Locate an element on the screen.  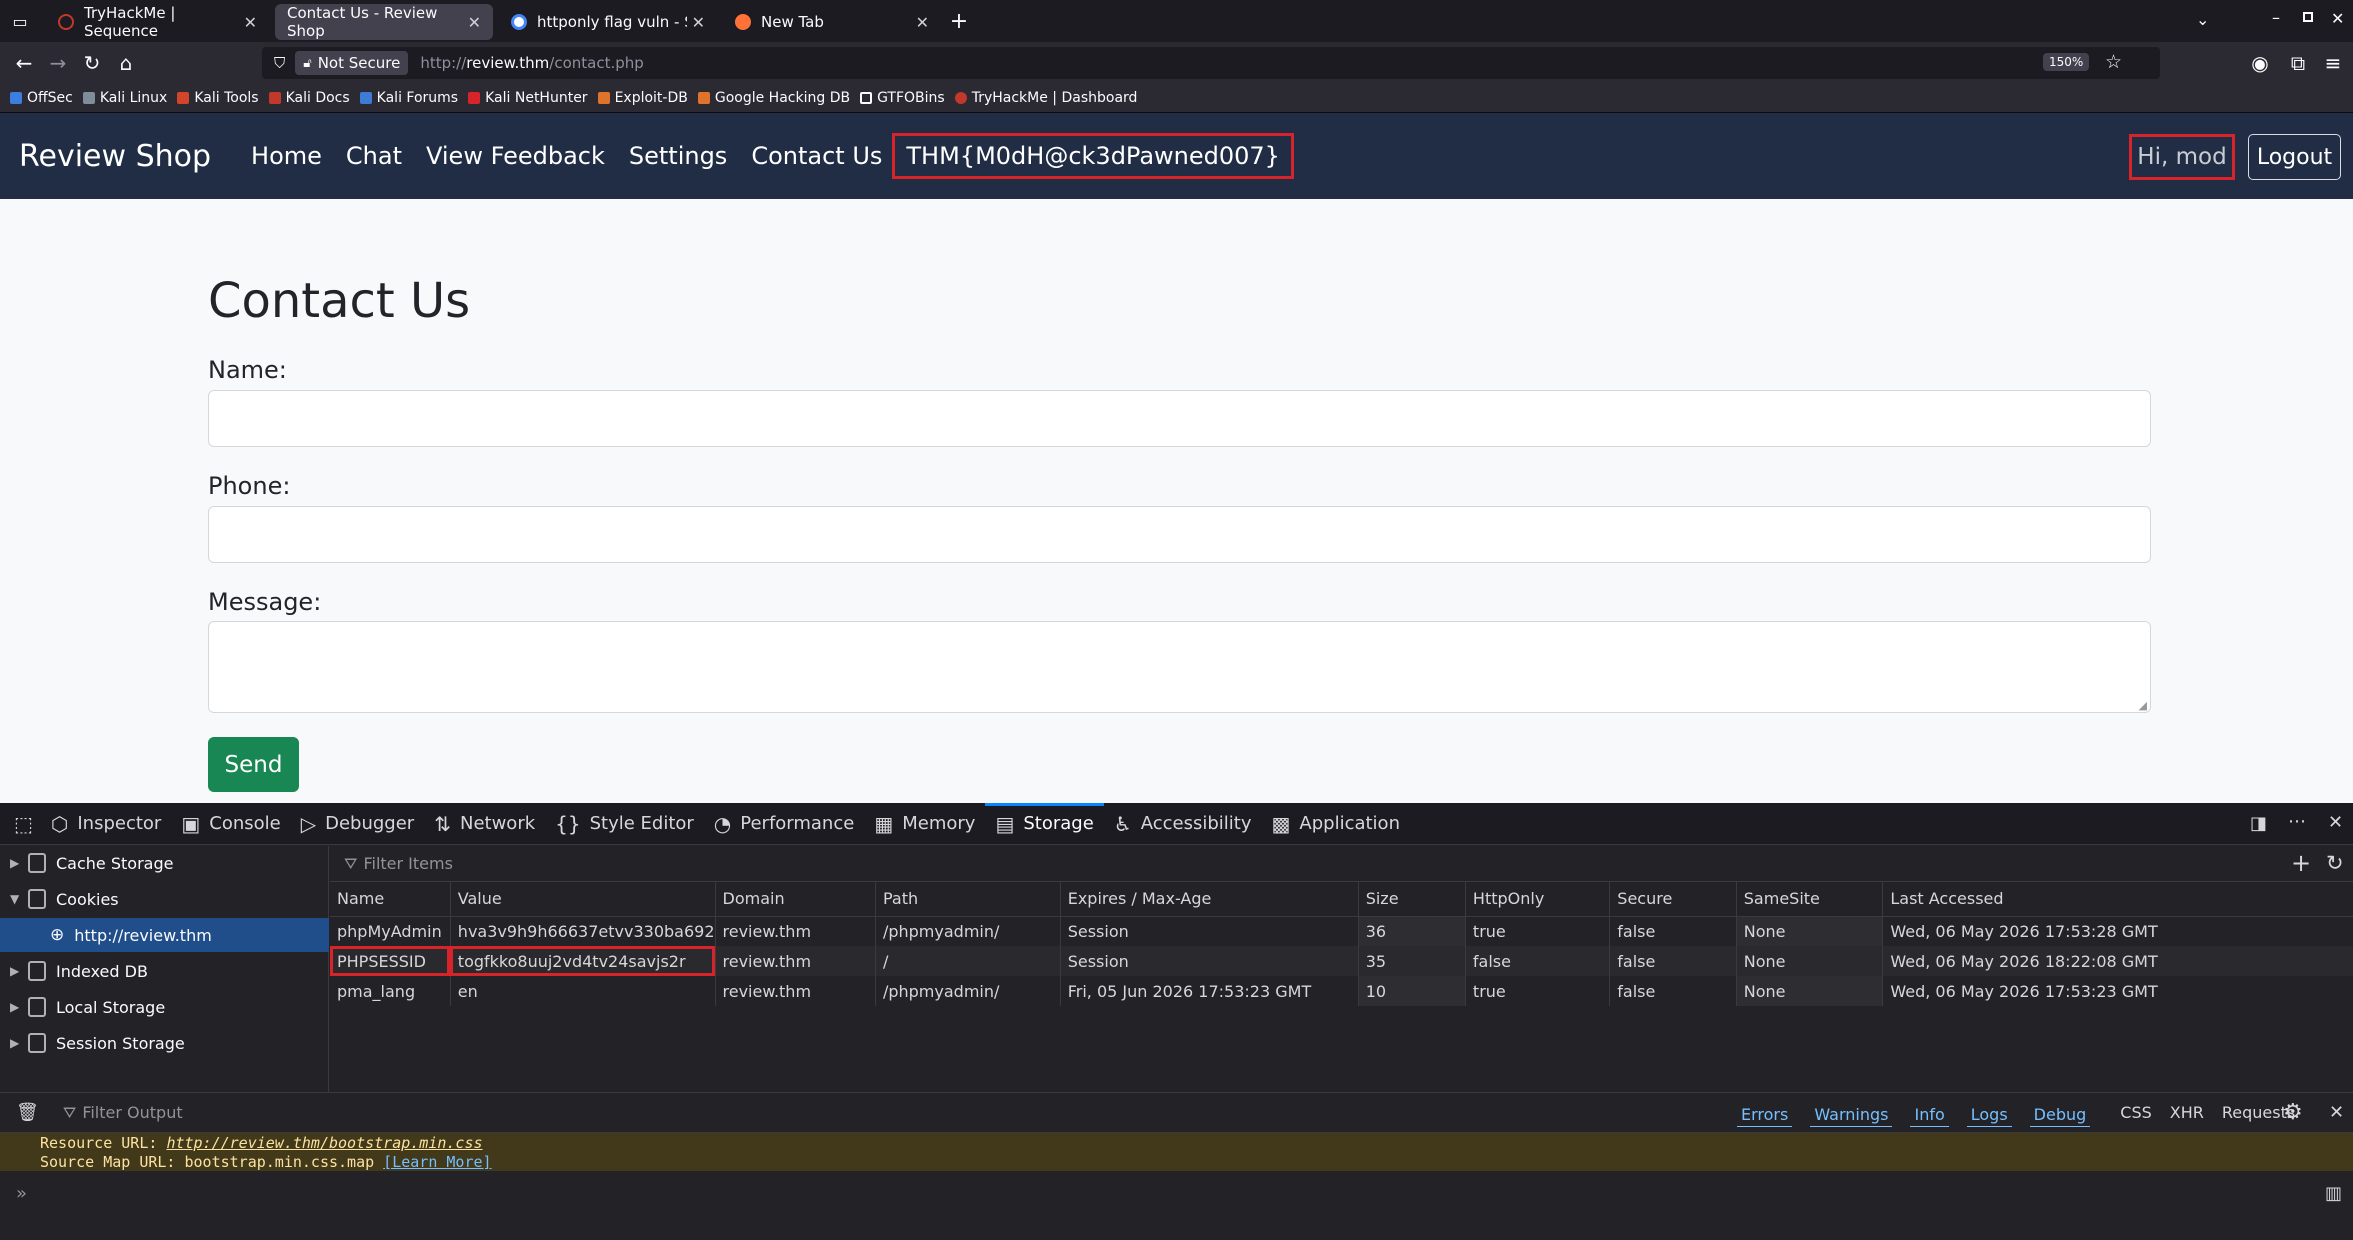
column-header: HttpOnly is located at coordinates (1538, 899).